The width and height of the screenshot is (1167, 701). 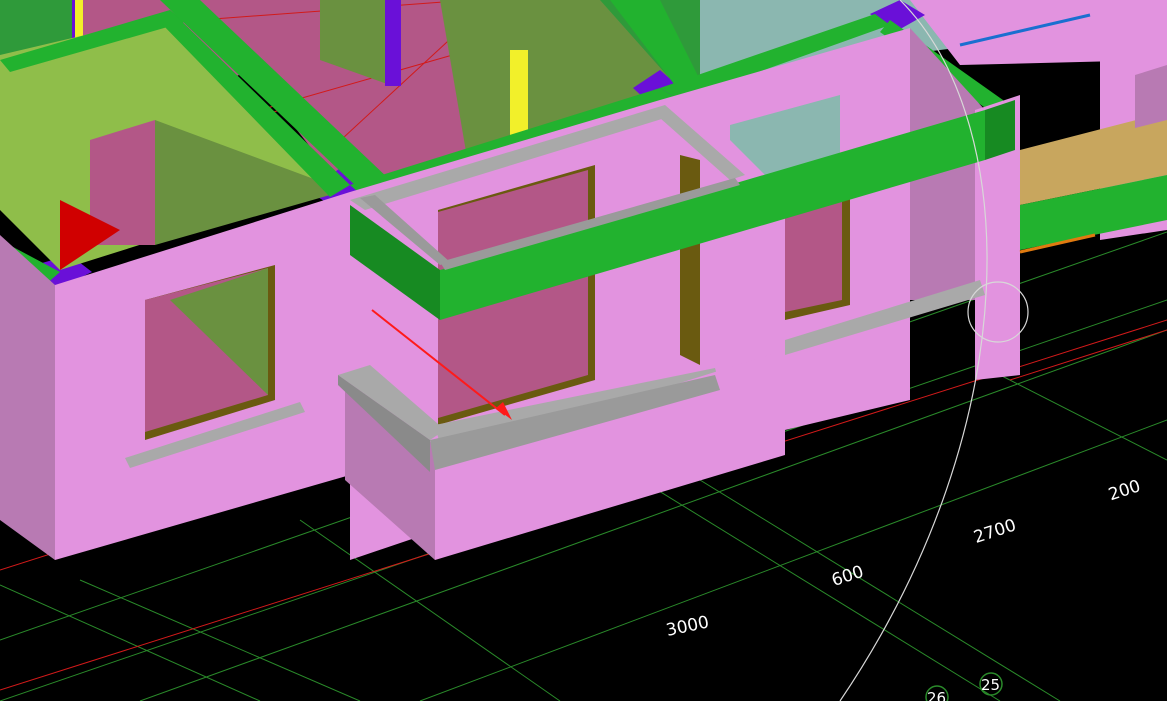 I want to click on dimension-label: 3000, so click(x=687, y=626).